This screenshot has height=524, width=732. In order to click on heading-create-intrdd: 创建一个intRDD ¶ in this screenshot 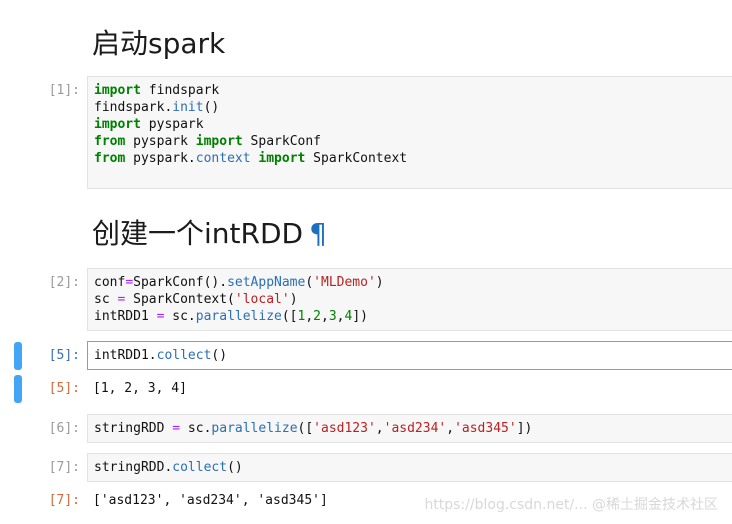, I will do `click(209, 232)`.